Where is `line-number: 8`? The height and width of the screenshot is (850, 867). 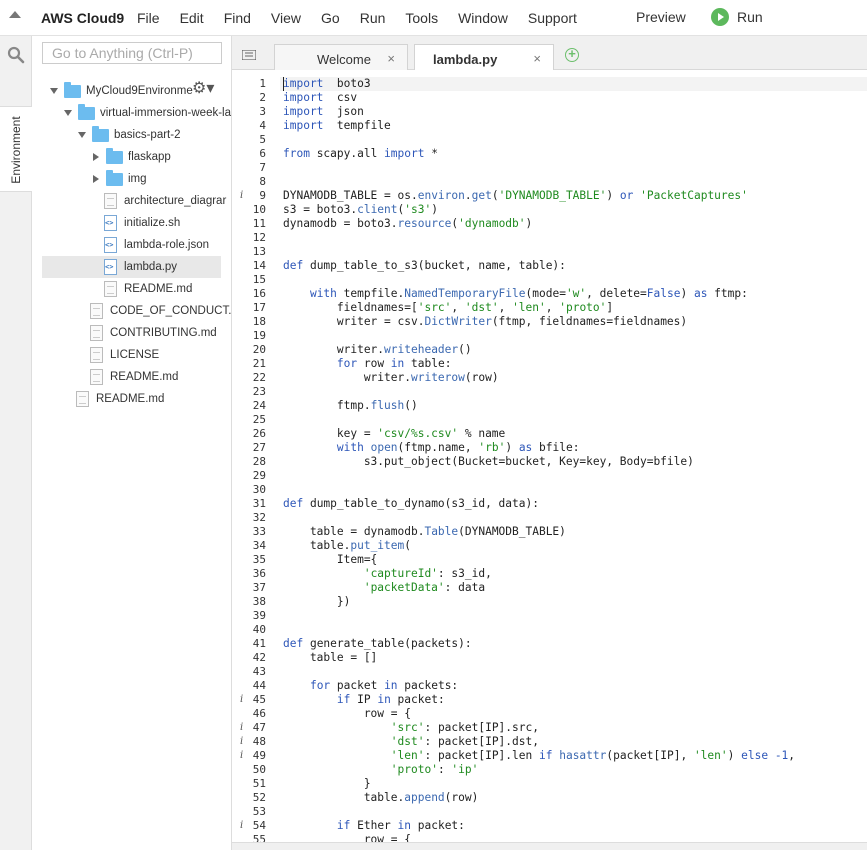
line-number: 8 is located at coordinates (262, 181).